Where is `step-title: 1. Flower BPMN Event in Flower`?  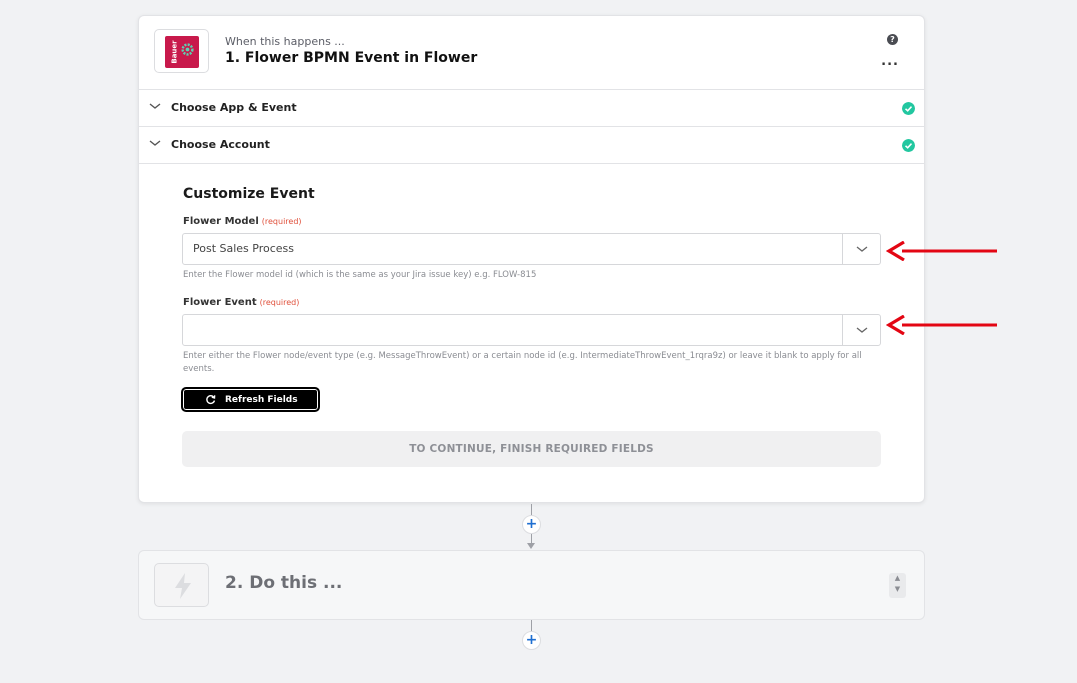
step-title: 1. Flower BPMN Event in Flower is located at coordinates (351, 58).